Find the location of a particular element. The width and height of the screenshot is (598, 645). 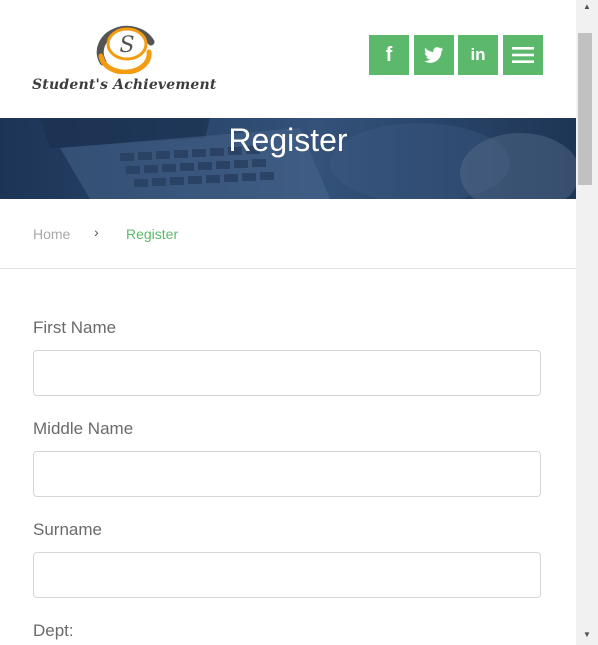

logo-letter: S is located at coordinates (126, 45).